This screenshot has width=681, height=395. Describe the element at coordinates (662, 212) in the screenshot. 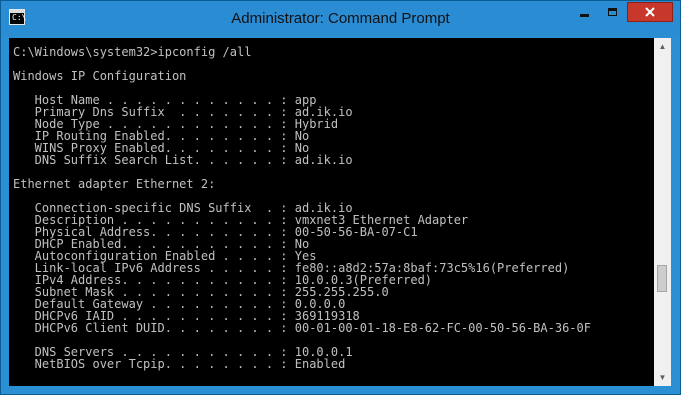

I see `vertical-scrollbar: ▲ ▼` at that location.